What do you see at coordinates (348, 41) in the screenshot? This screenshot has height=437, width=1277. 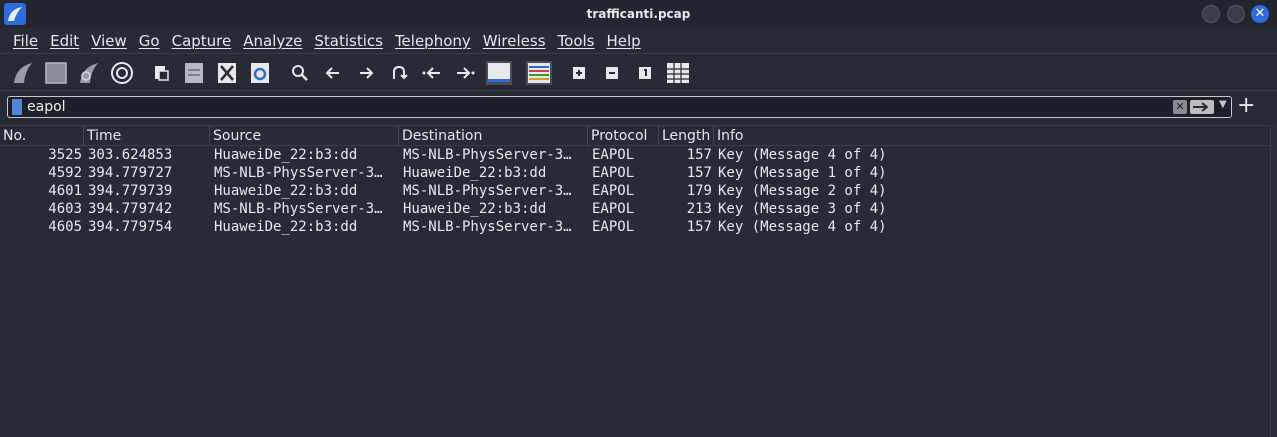 I see `menu-statistics: Statistics` at bounding box center [348, 41].